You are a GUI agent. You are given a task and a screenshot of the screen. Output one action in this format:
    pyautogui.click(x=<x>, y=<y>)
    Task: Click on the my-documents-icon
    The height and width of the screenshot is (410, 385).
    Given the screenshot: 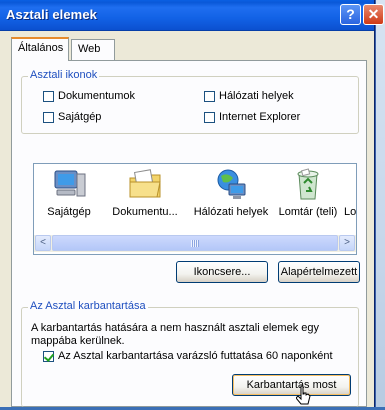 What is the action you would take?
    pyautogui.click(x=145, y=185)
    